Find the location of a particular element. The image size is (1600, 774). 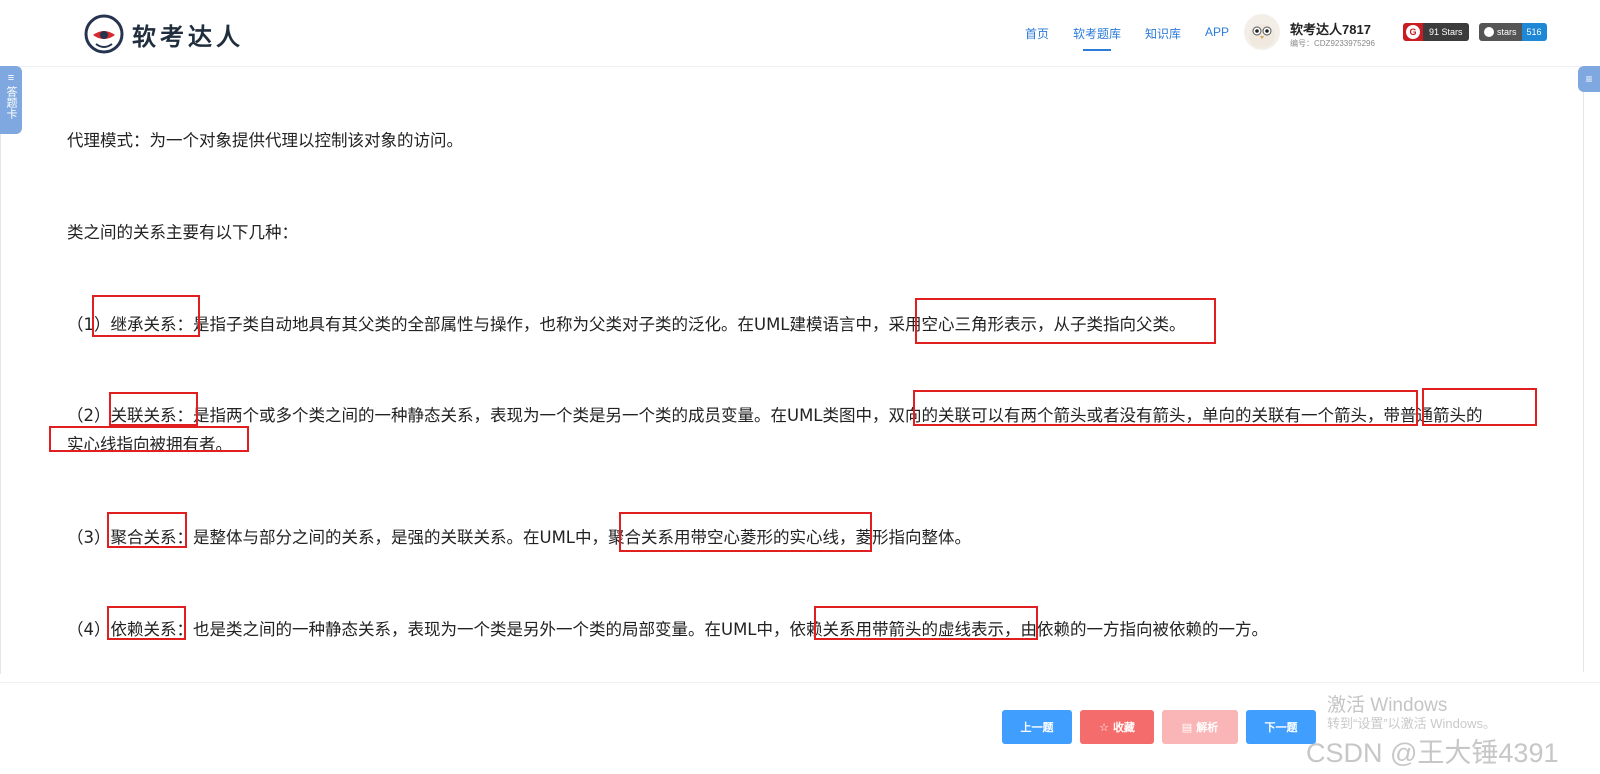

gitee-stars-count: 91 Stars is located at coordinates (1446, 32).